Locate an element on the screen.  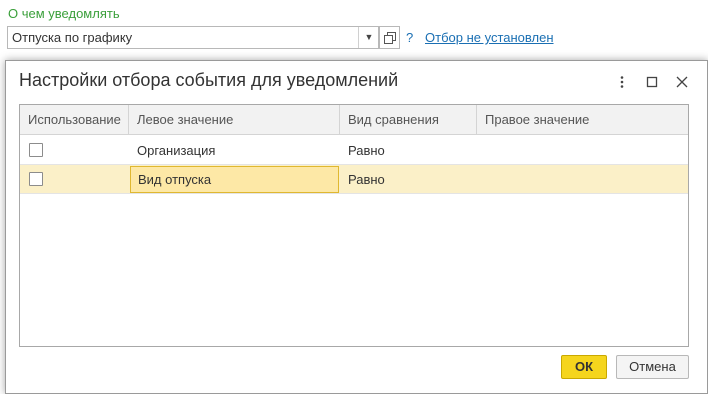
dropdown-arrow-icon: ▼ is located at coordinates (369, 37).